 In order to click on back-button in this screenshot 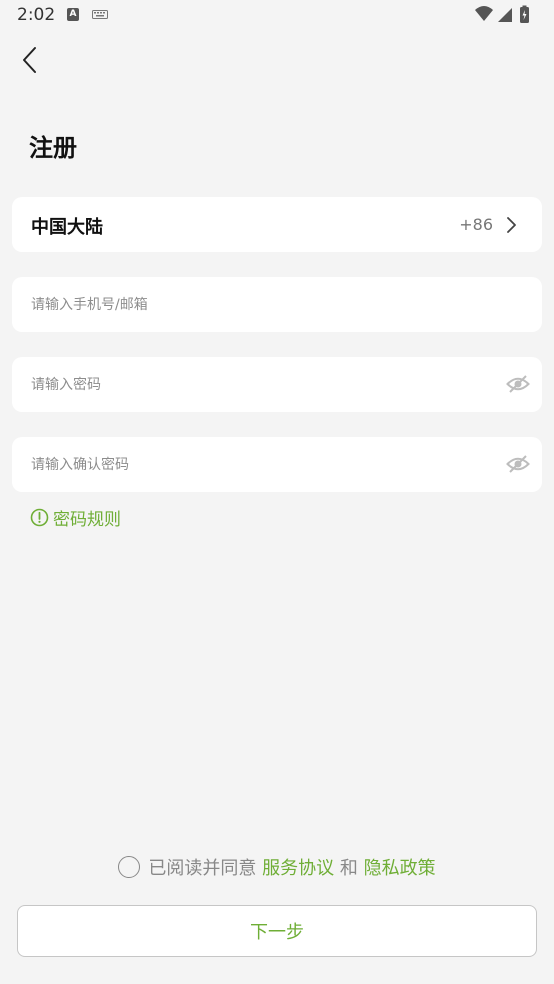, I will do `click(30, 60)`.